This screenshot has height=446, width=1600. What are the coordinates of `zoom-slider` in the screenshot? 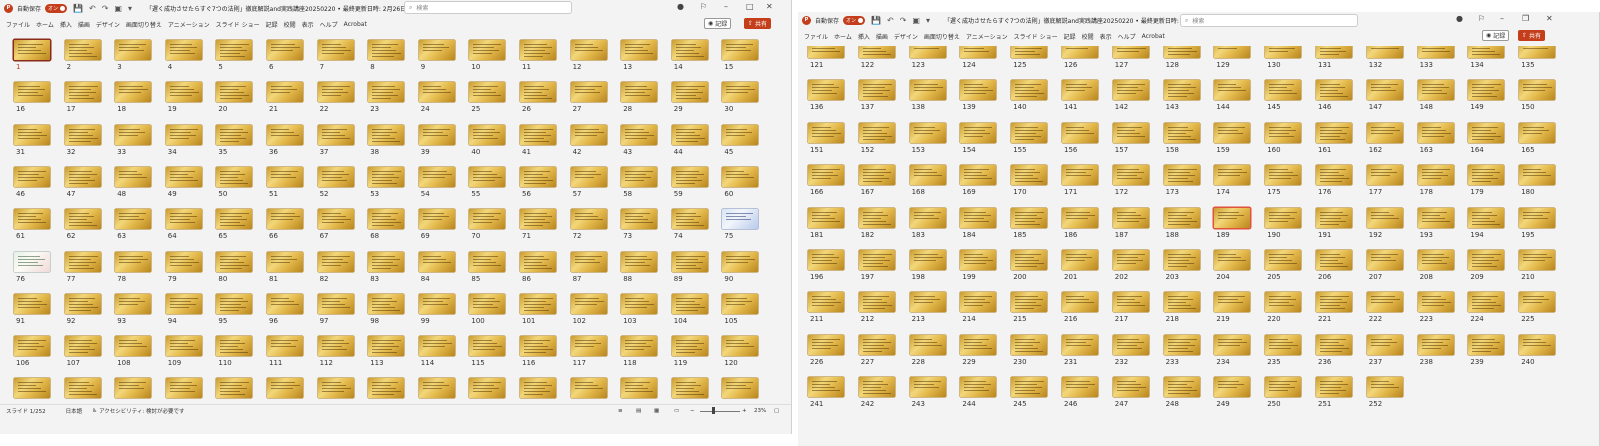 It's located at (720, 411).